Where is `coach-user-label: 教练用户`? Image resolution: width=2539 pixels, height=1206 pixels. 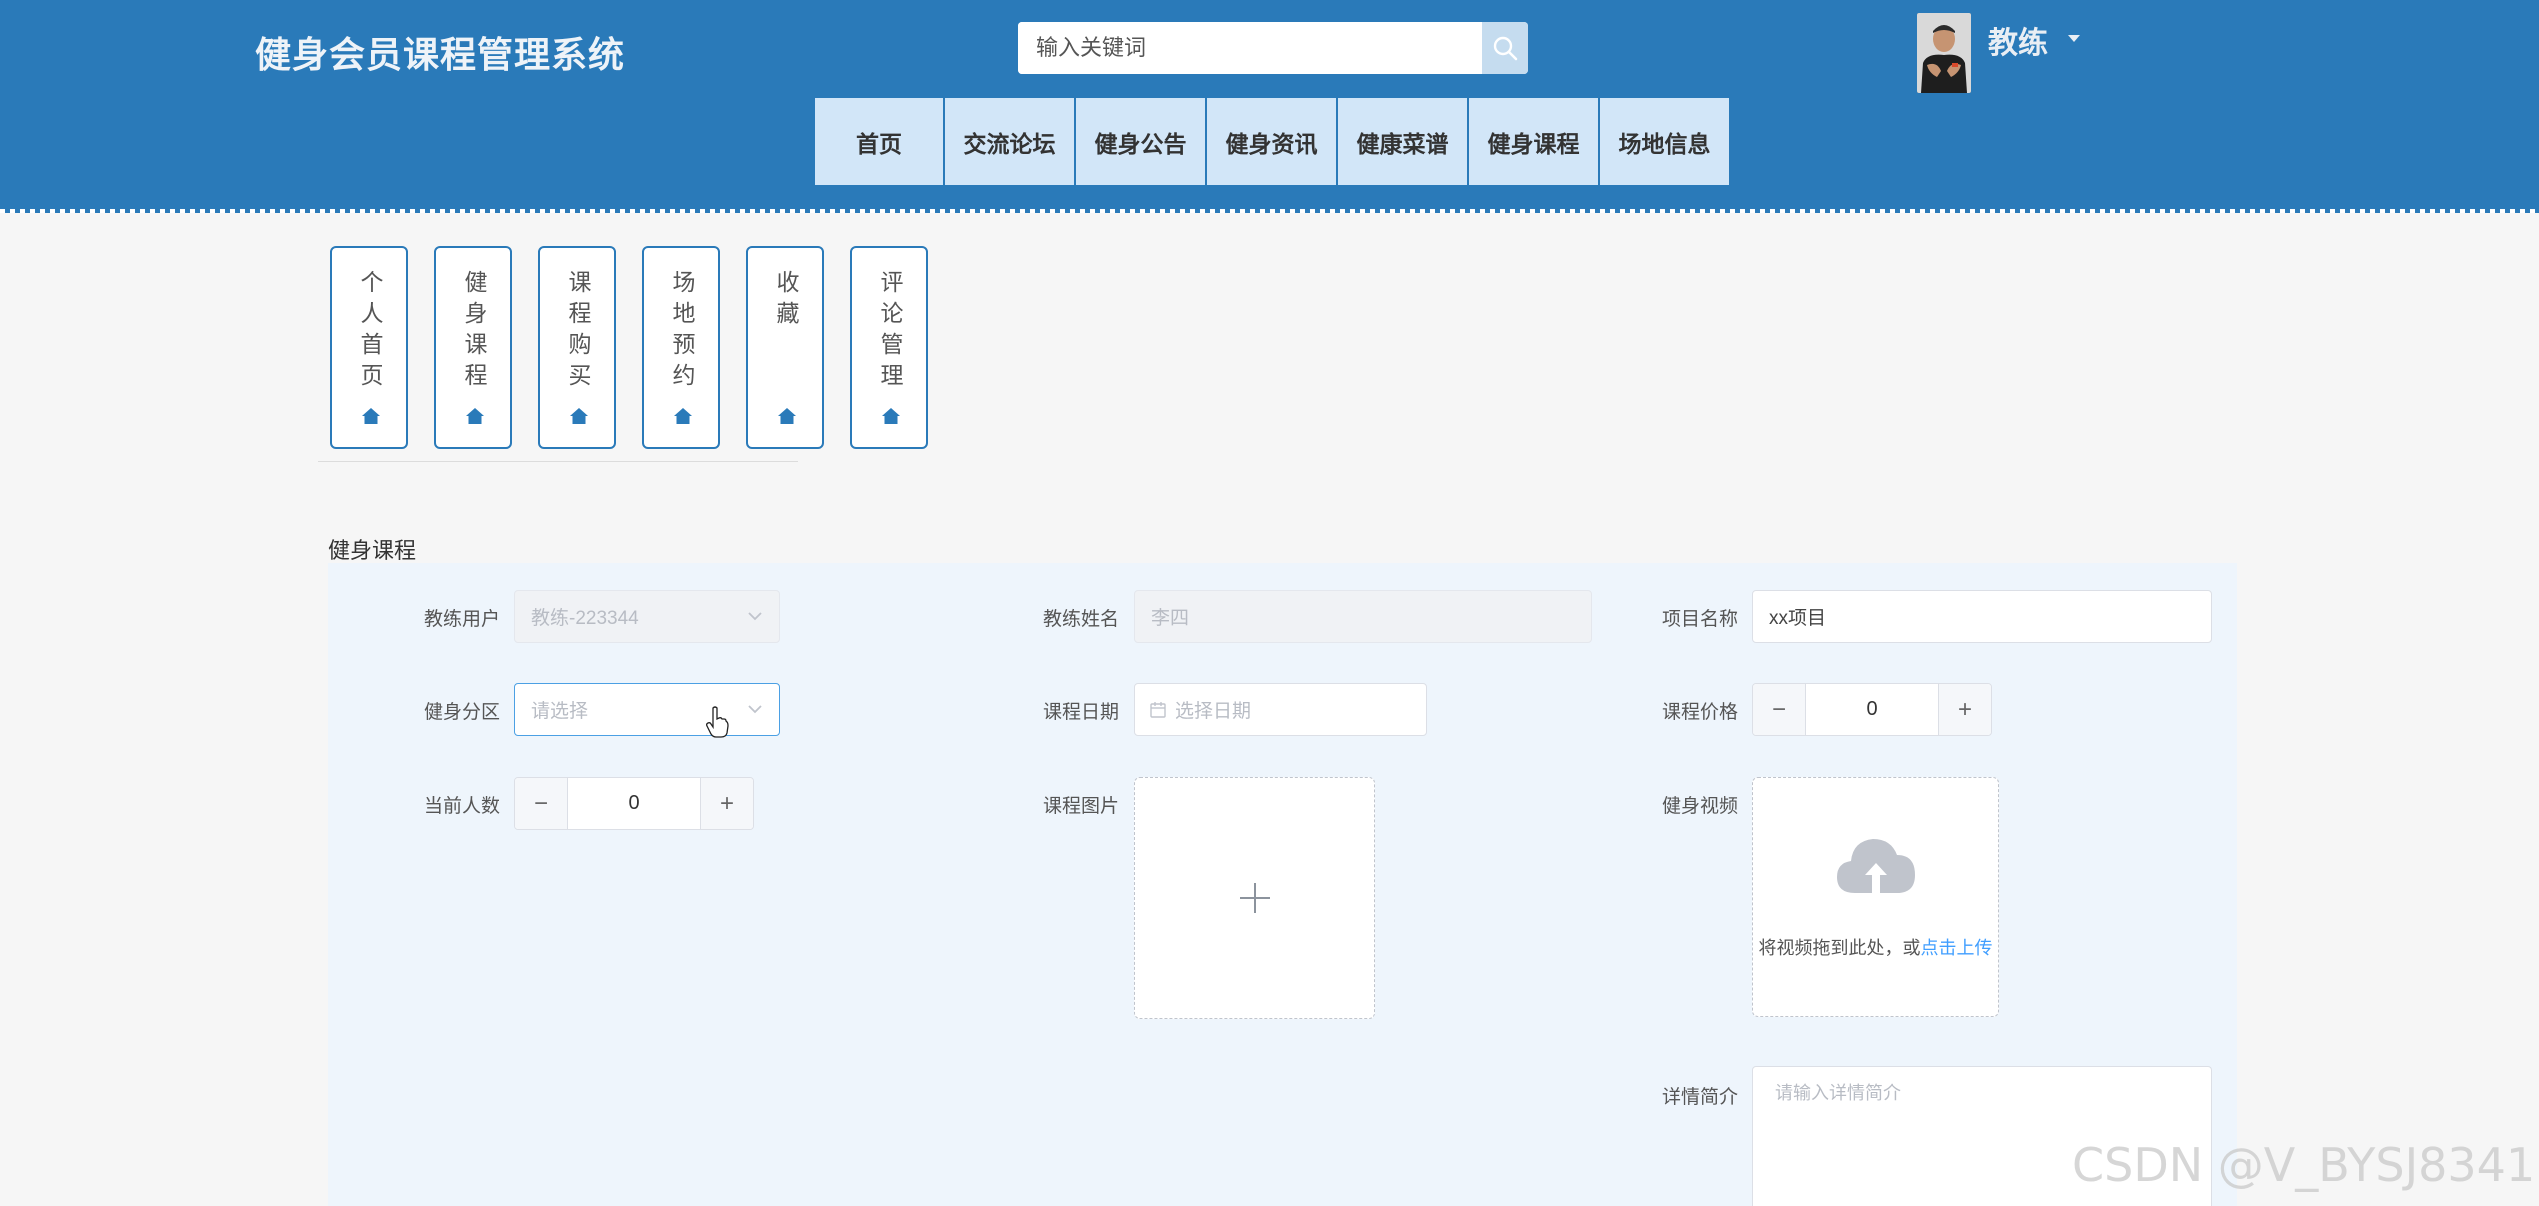
coach-user-label: 教练用户 is located at coordinates (461, 619).